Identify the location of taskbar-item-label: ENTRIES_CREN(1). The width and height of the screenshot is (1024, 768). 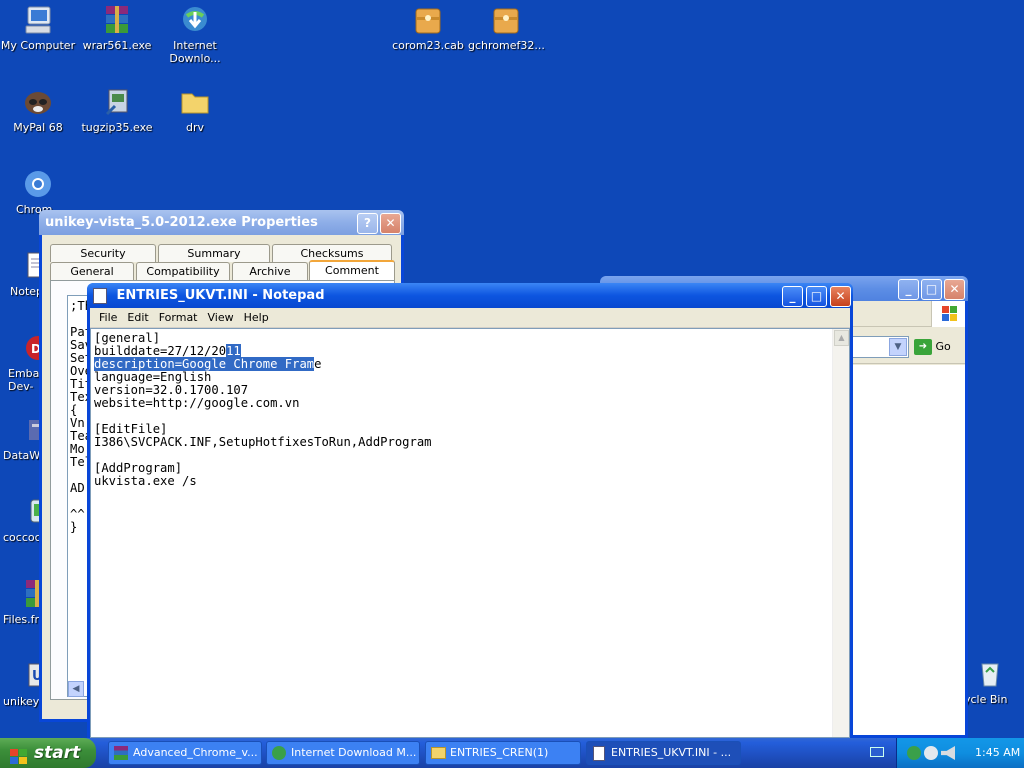
(499, 752).